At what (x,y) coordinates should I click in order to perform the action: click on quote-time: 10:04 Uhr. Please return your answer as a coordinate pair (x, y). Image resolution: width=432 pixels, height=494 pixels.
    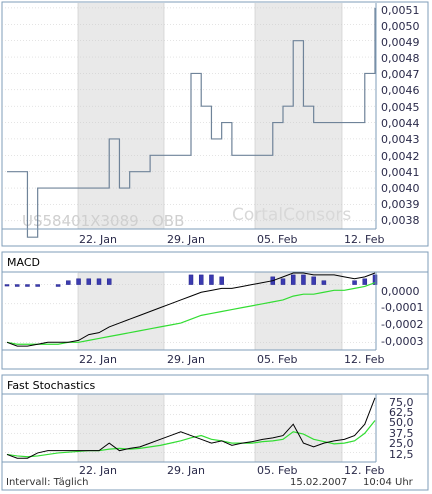
    Looking at the image, I should click on (388, 482).